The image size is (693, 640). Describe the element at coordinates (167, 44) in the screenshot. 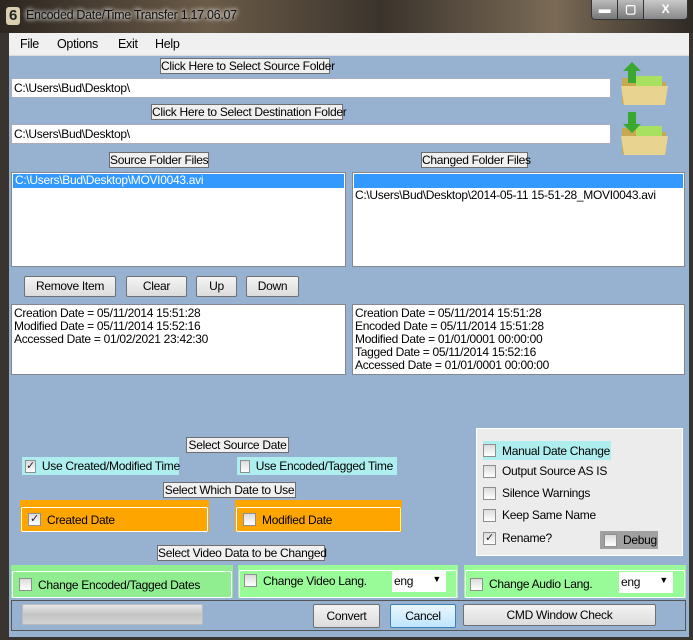

I see `menu-help: Help` at that location.